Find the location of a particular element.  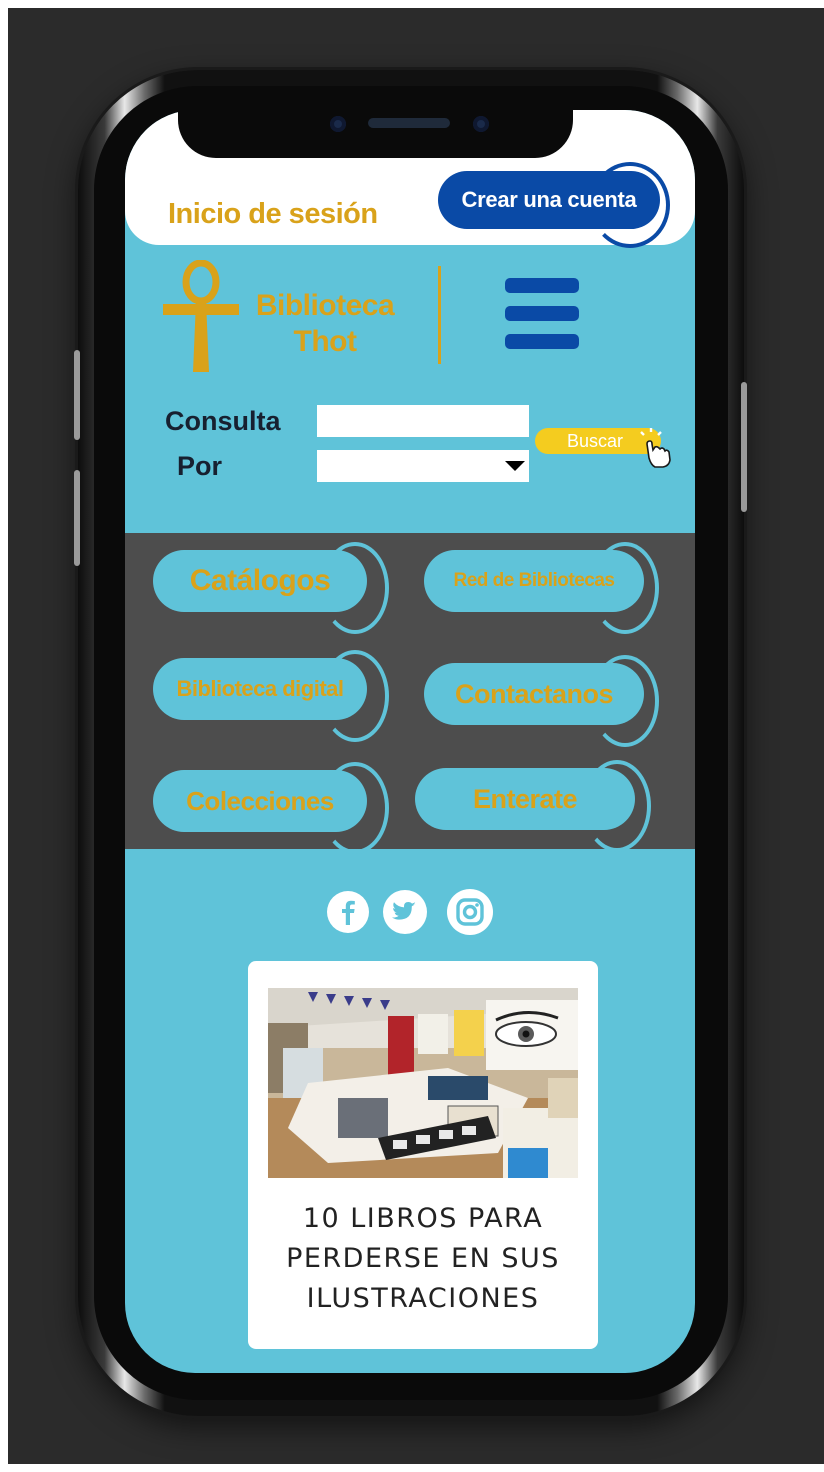

login-link: Inicio de sesión is located at coordinates (273, 214).